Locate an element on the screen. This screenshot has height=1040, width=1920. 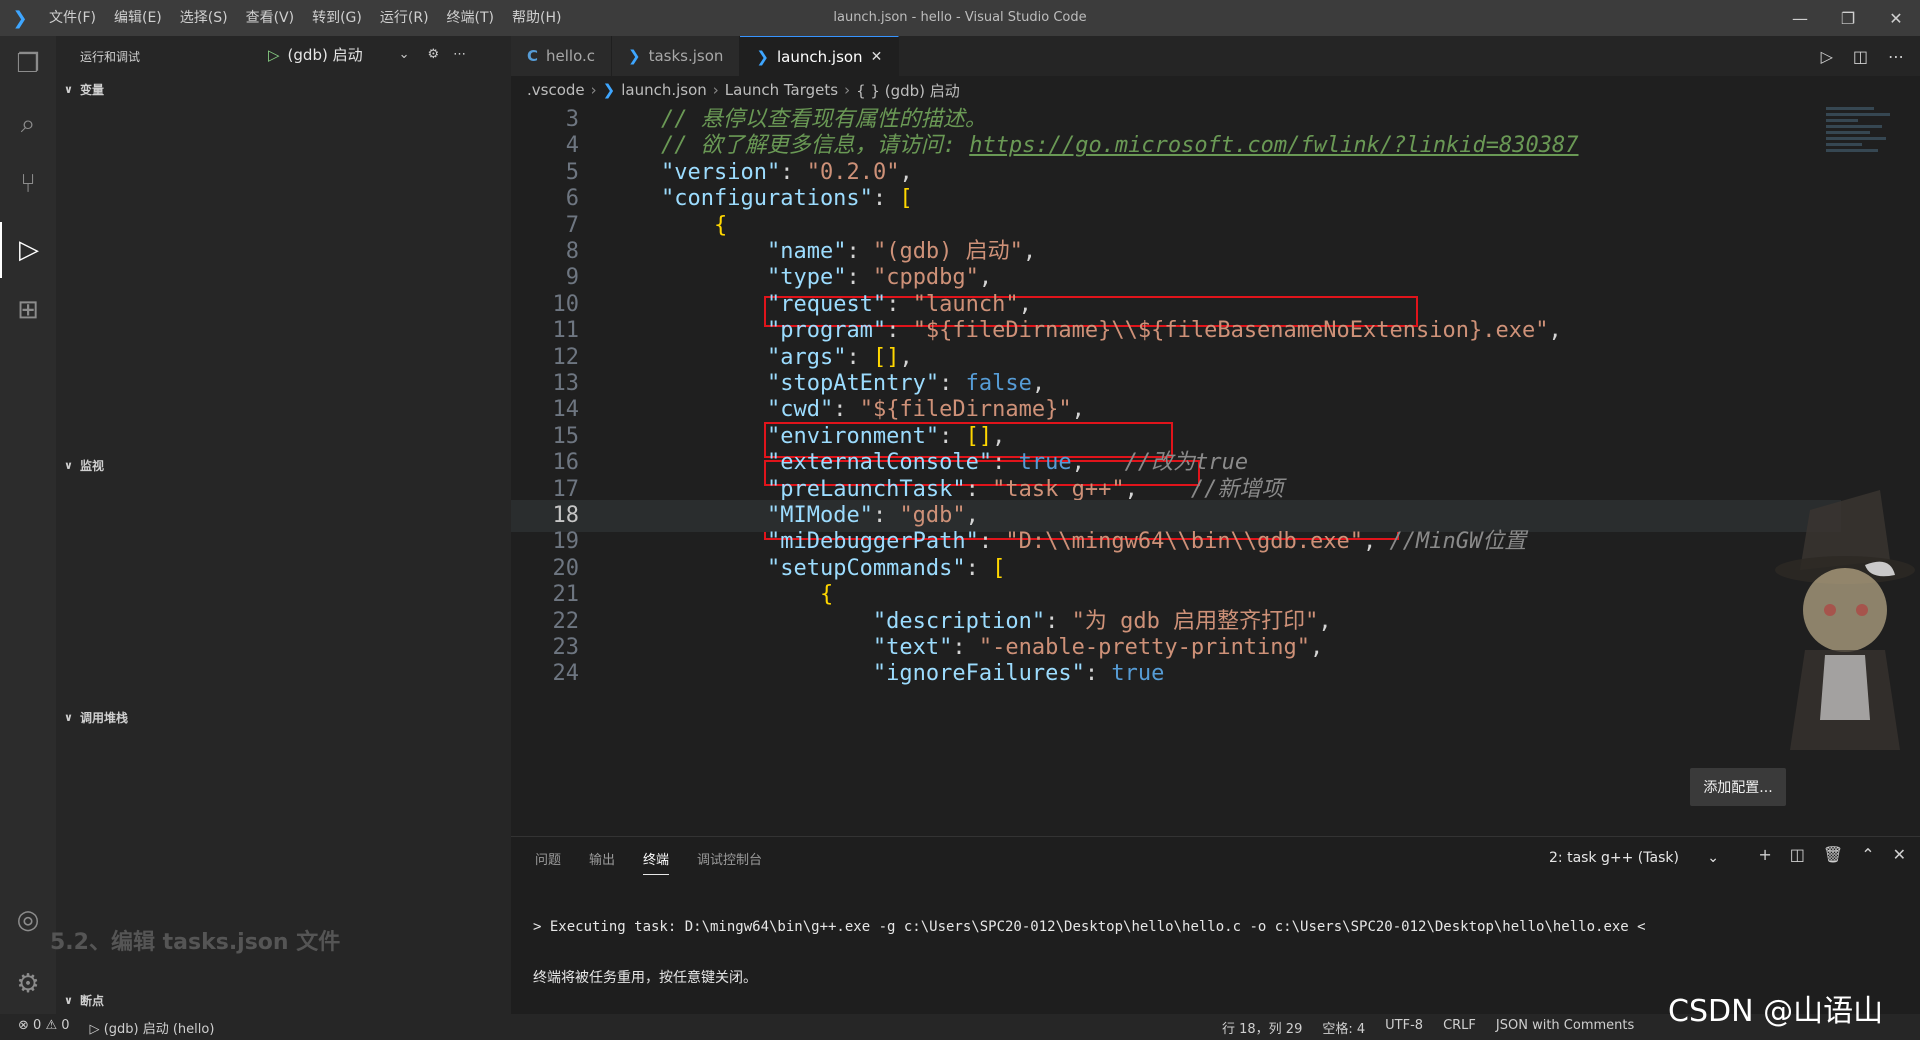
minimize-icon: — is located at coordinates (1800, 18).